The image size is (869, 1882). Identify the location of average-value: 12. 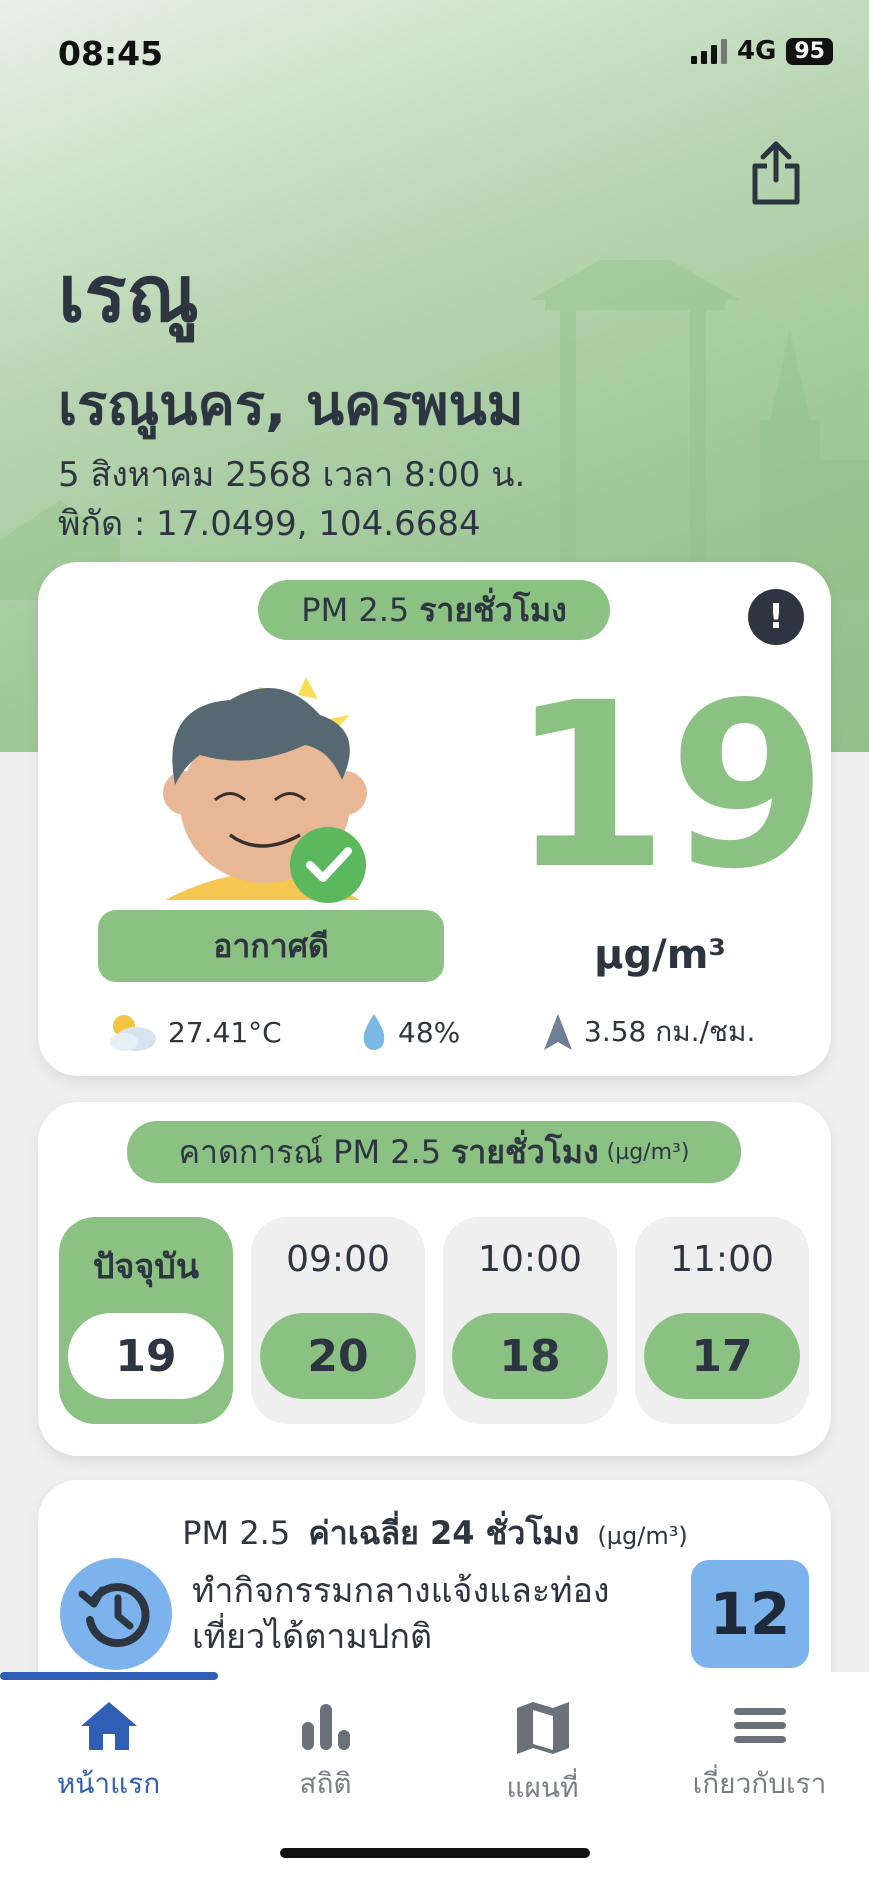
(750, 1614).